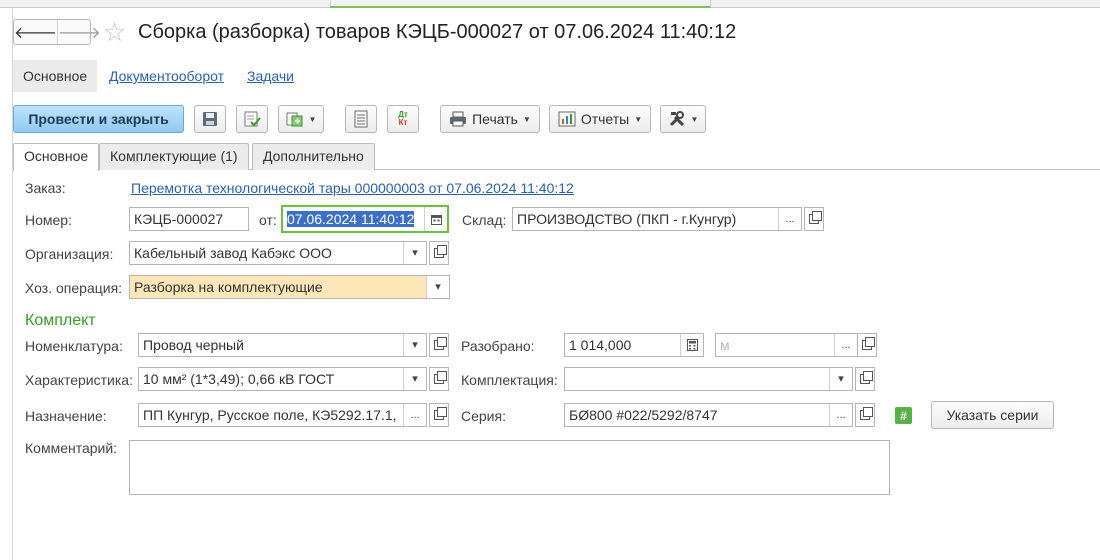  I want to click on operation-value: Разборка на комплектующие, so click(228, 287).